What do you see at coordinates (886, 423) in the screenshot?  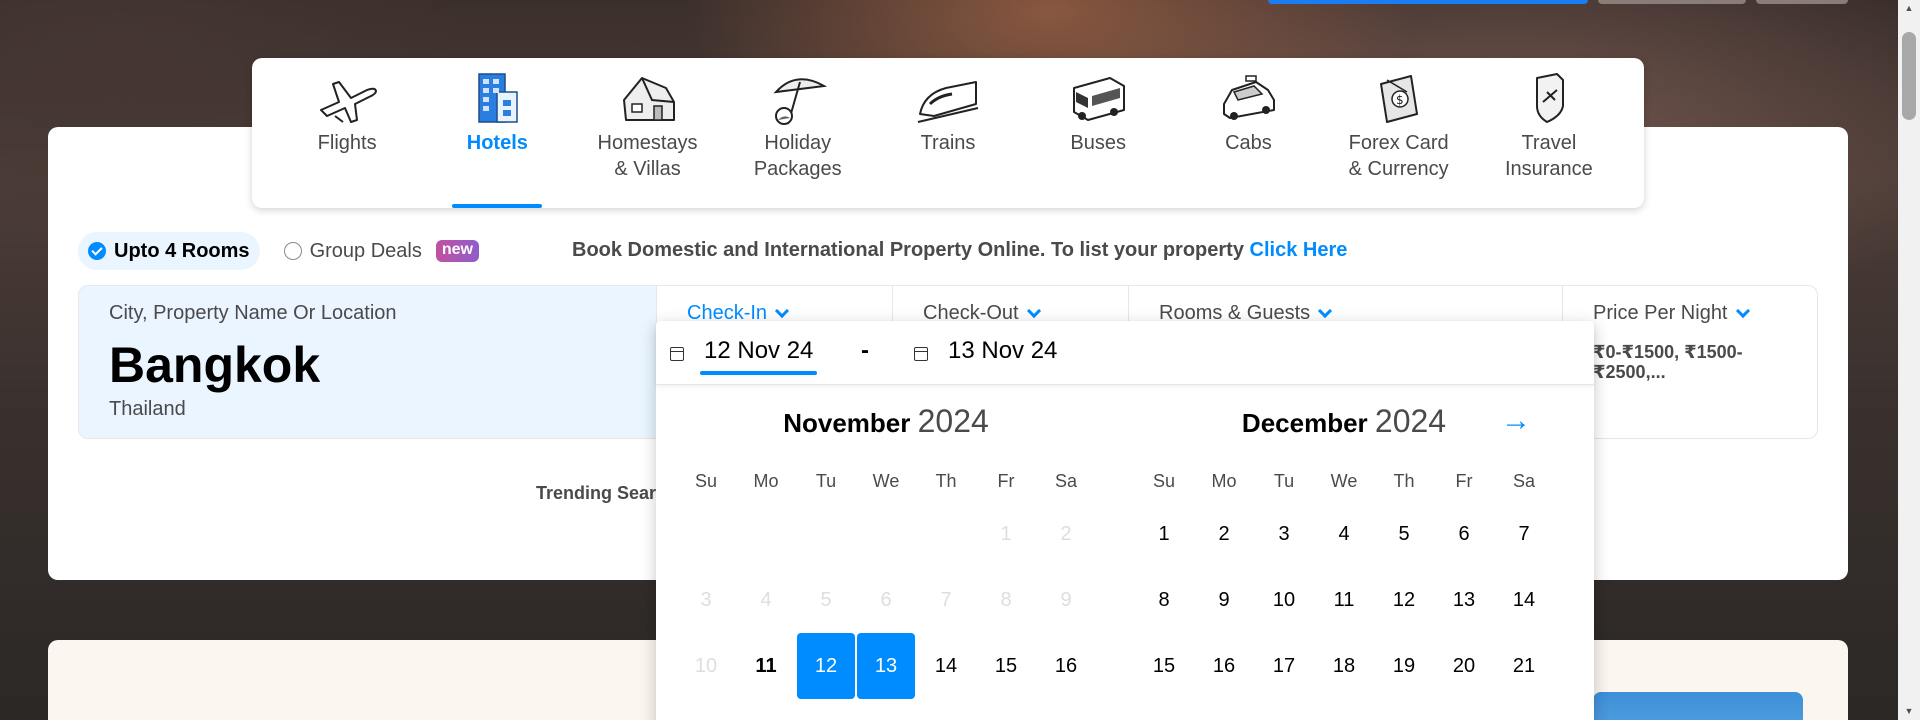 I see `month-title: November 2024` at bounding box center [886, 423].